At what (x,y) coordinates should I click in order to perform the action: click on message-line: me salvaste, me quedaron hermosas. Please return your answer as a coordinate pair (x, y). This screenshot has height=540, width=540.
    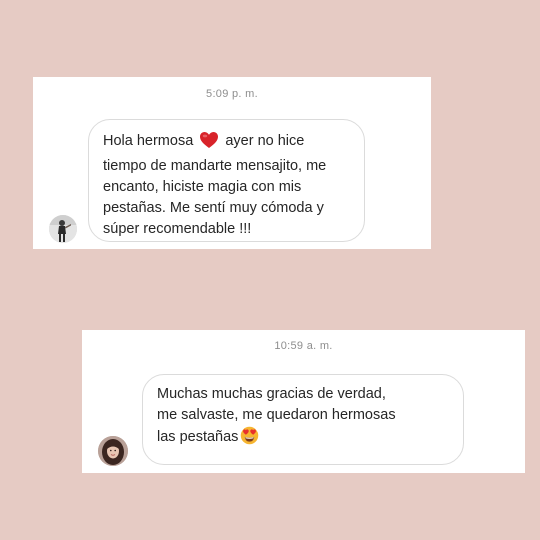
    Looking at the image, I should click on (276, 415).